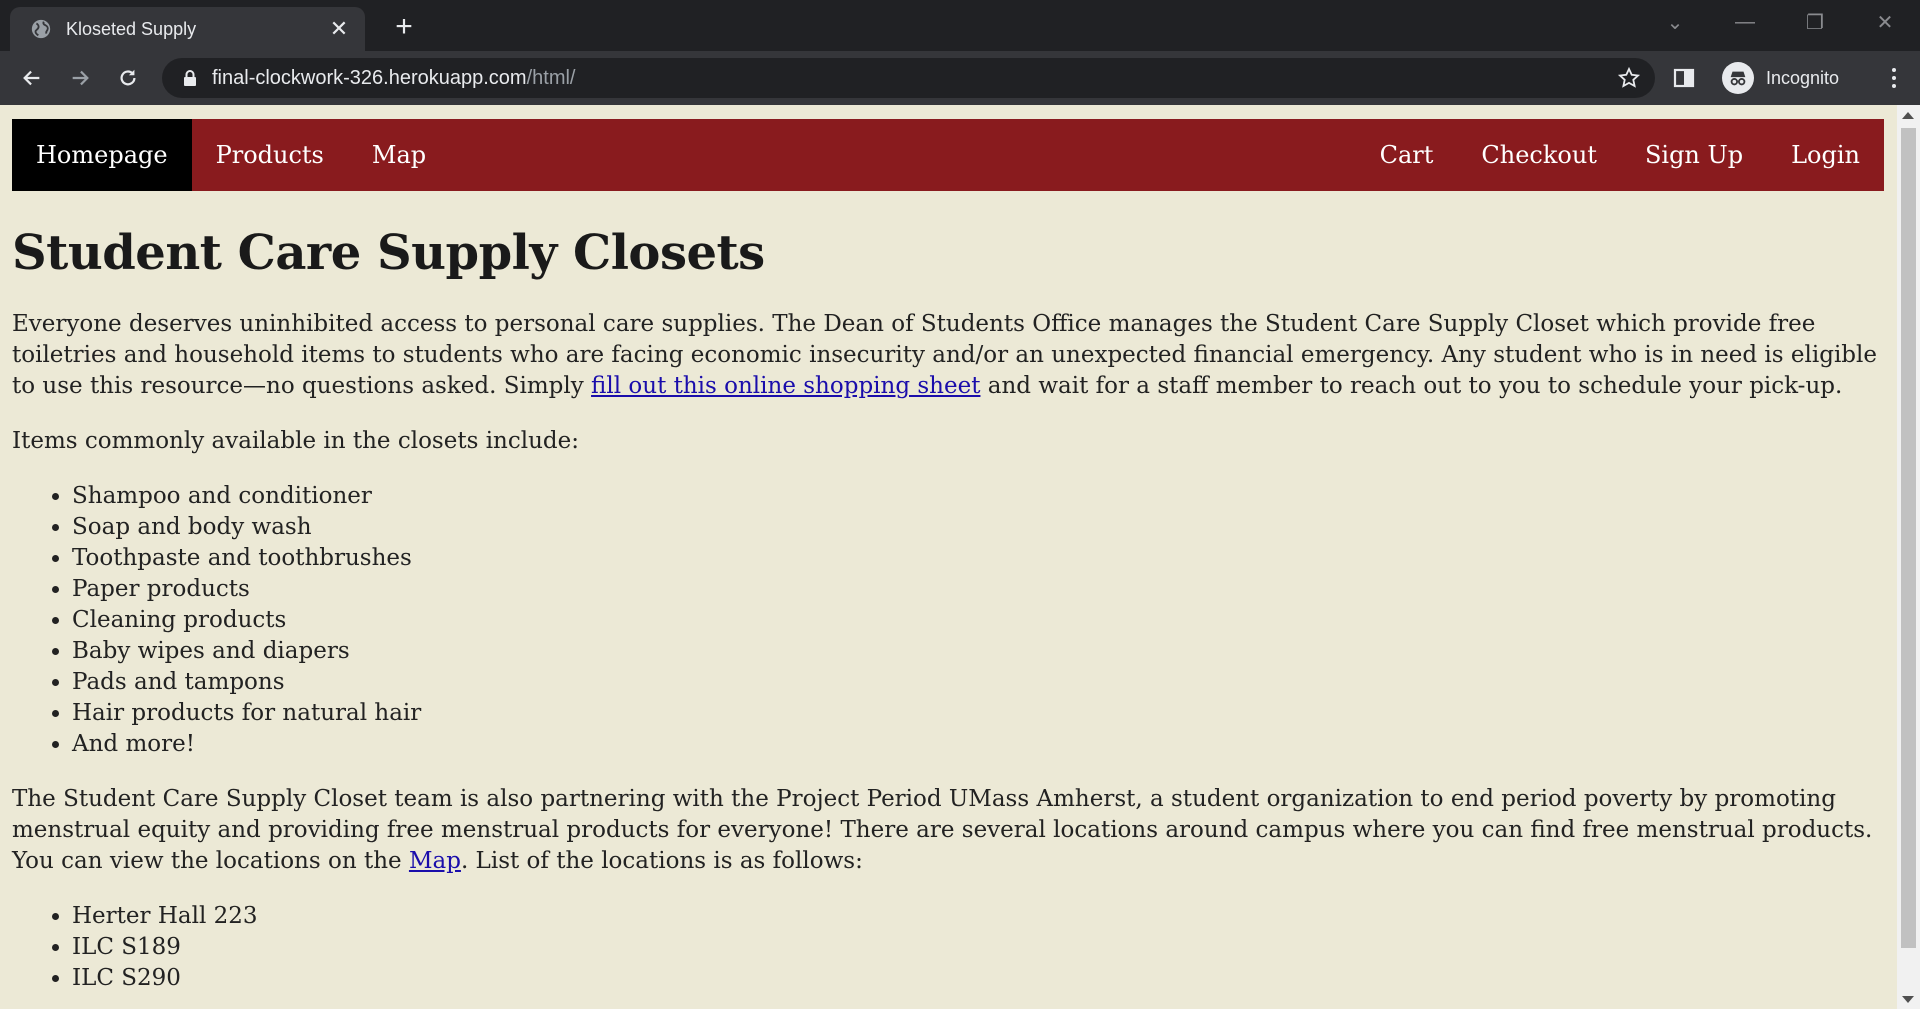 Image resolution: width=1920 pixels, height=1009 pixels. I want to click on partner-text-after: . List of the locations is as follows:, so click(661, 861).